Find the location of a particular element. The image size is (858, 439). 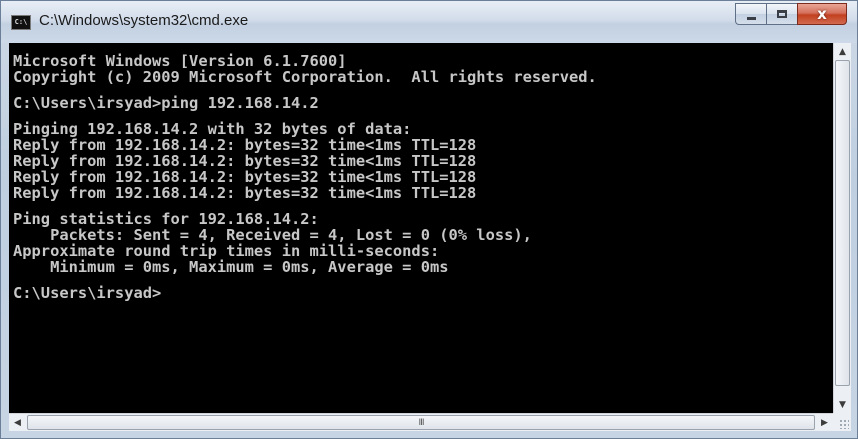

maximize-button is located at coordinates (782, 14).